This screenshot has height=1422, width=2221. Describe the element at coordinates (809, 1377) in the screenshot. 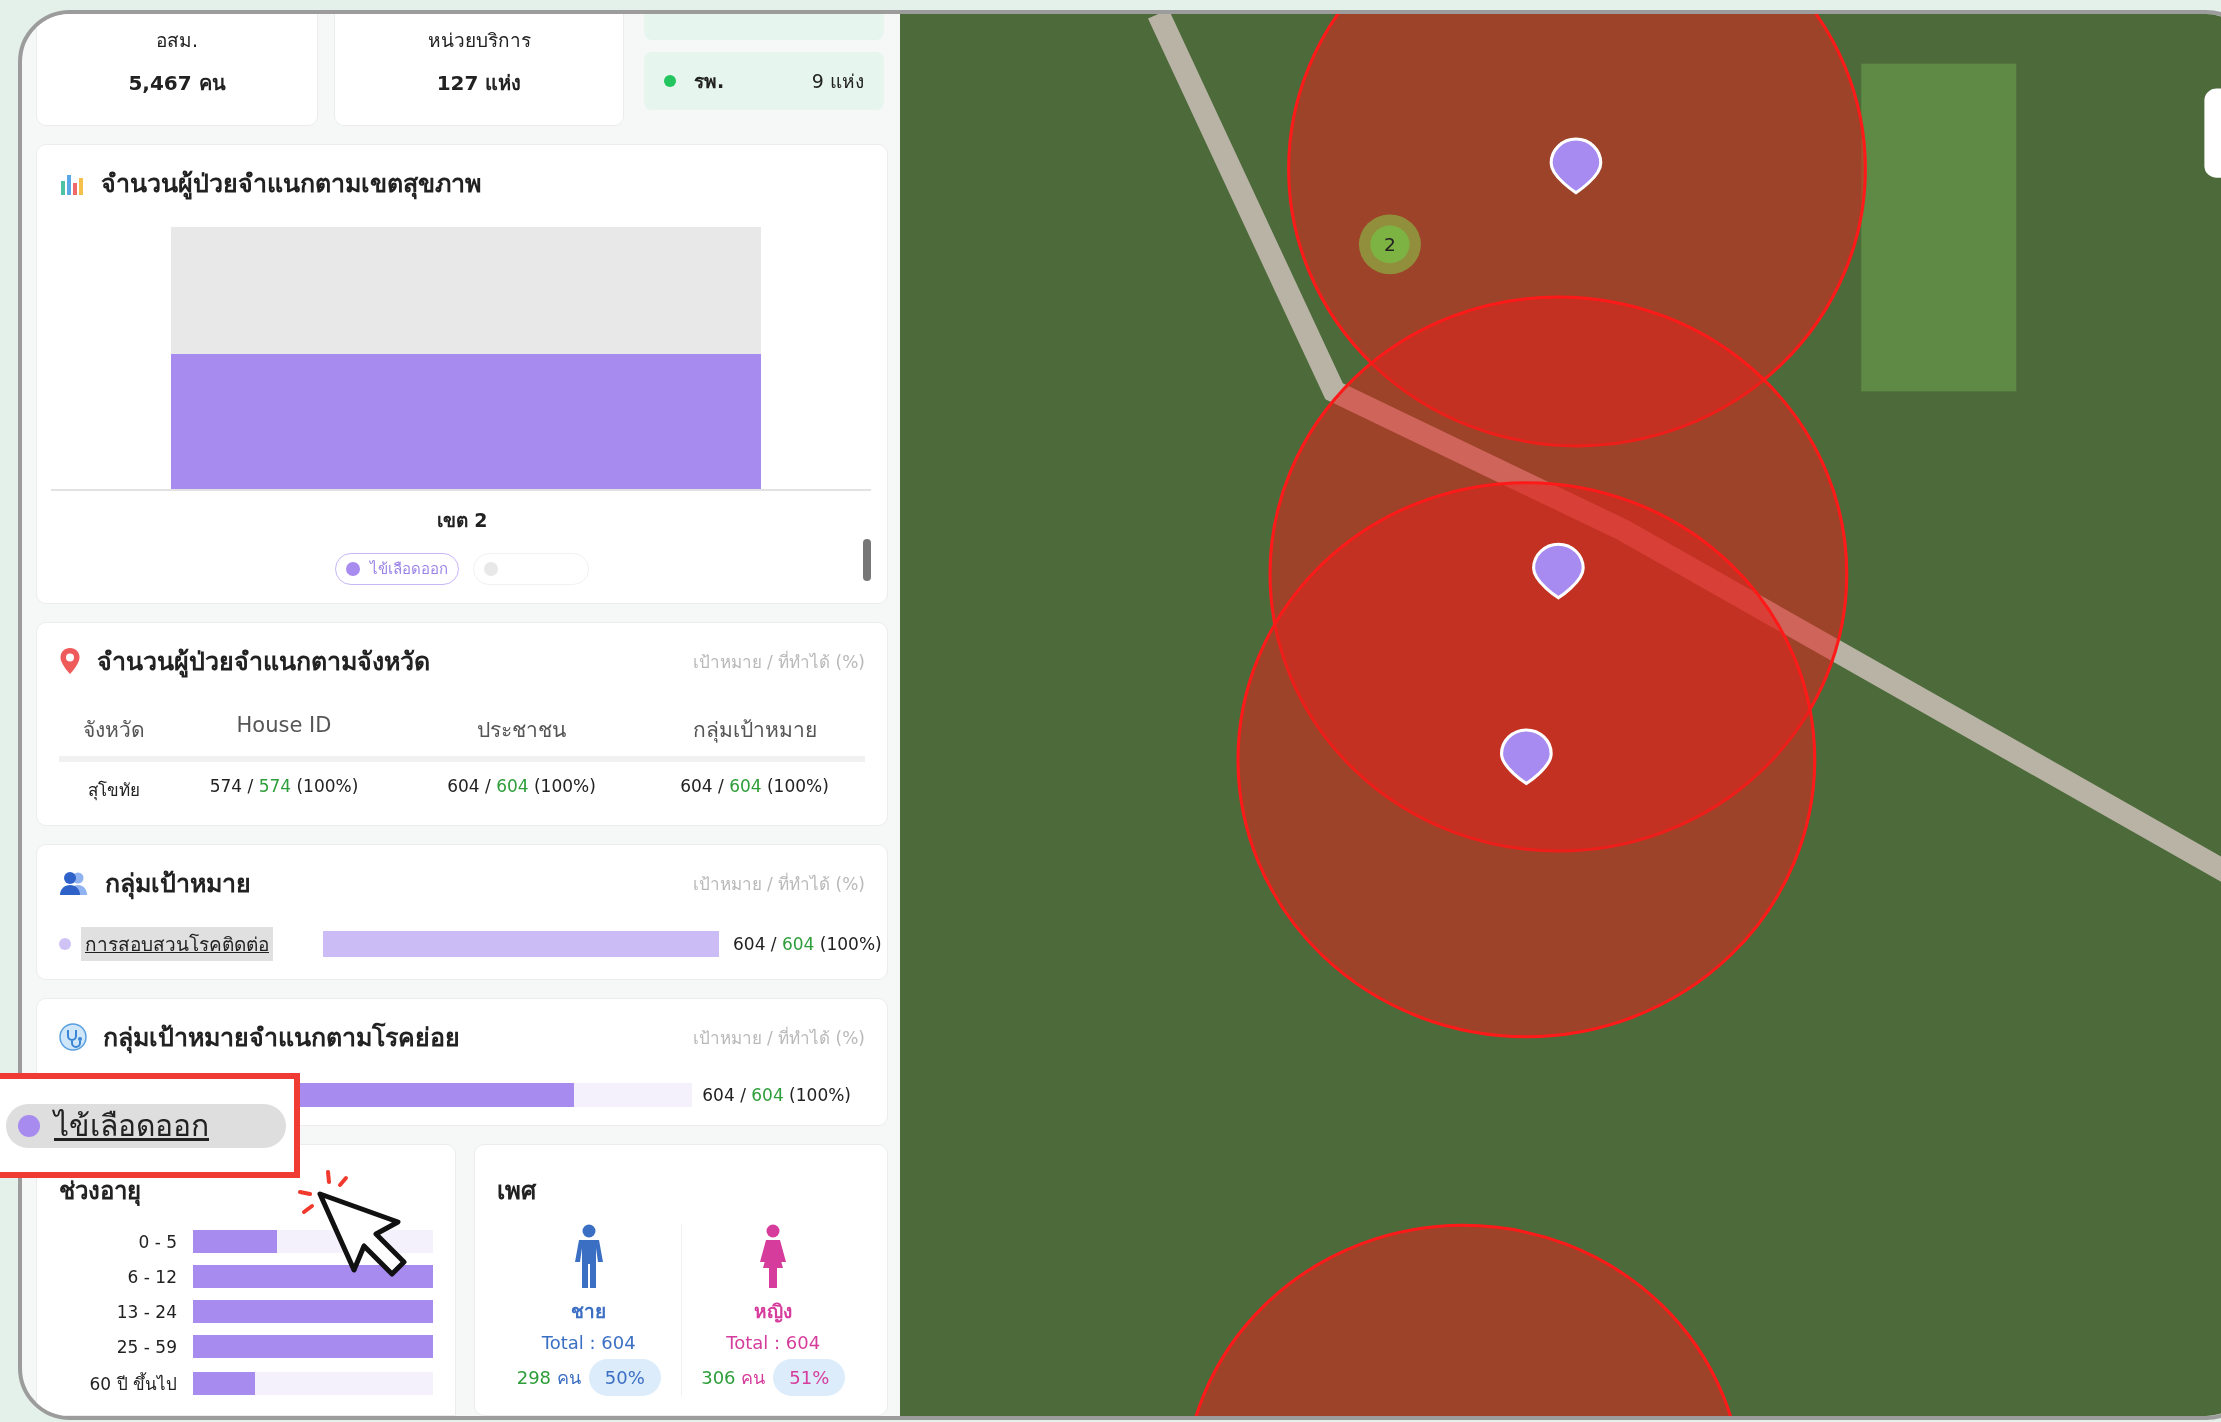

I see `percent-badge: 51%` at that location.